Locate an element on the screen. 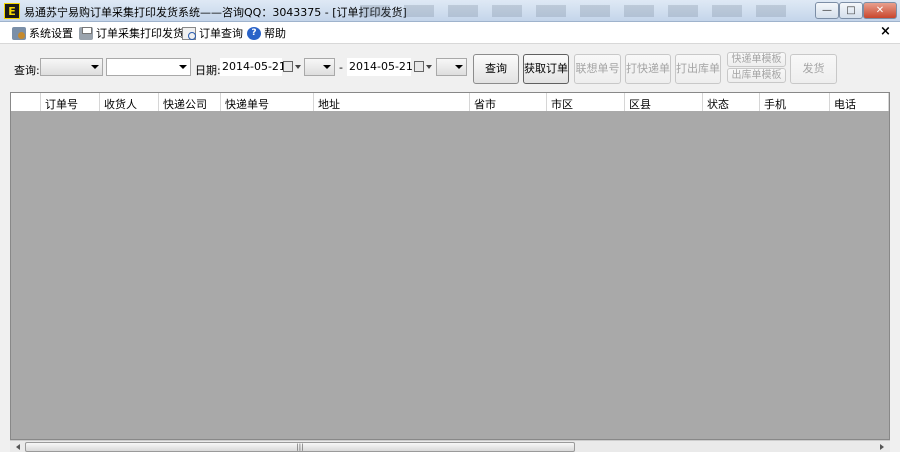 The image size is (900, 452). row-header-corner is located at coordinates (26, 102).